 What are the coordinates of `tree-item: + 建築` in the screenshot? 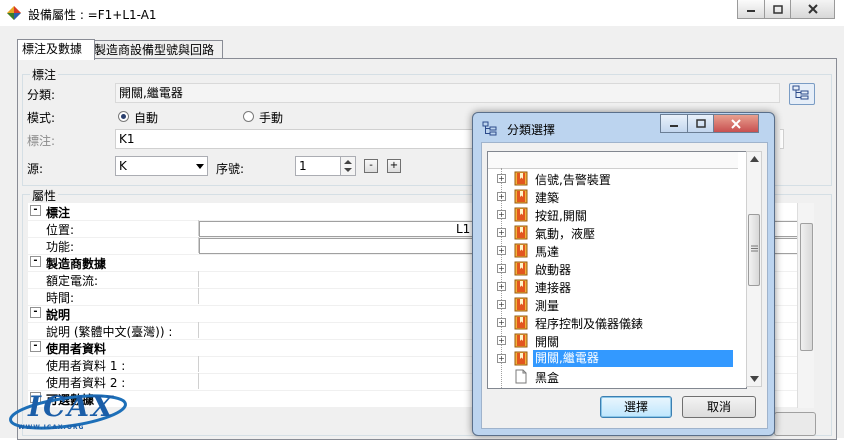 It's located at (617, 197).